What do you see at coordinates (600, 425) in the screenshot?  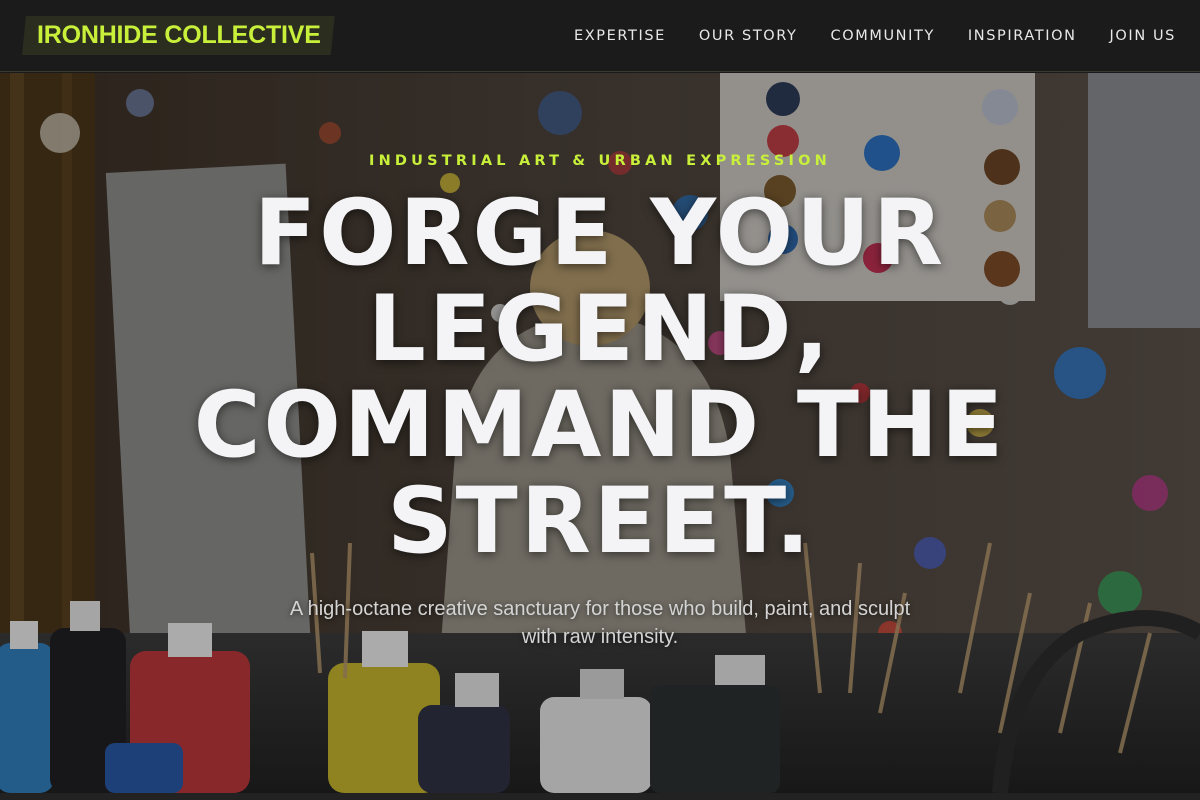 I see `headline-line-3: COMMAND THE` at bounding box center [600, 425].